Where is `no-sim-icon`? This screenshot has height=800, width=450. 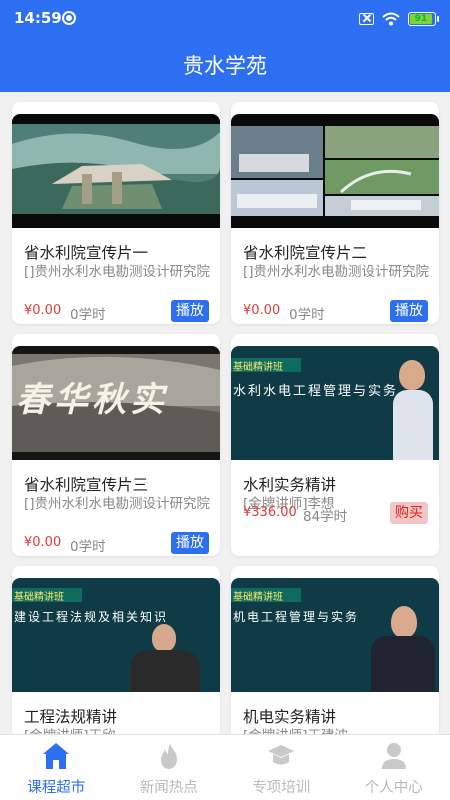
no-sim-icon is located at coordinates (366, 19).